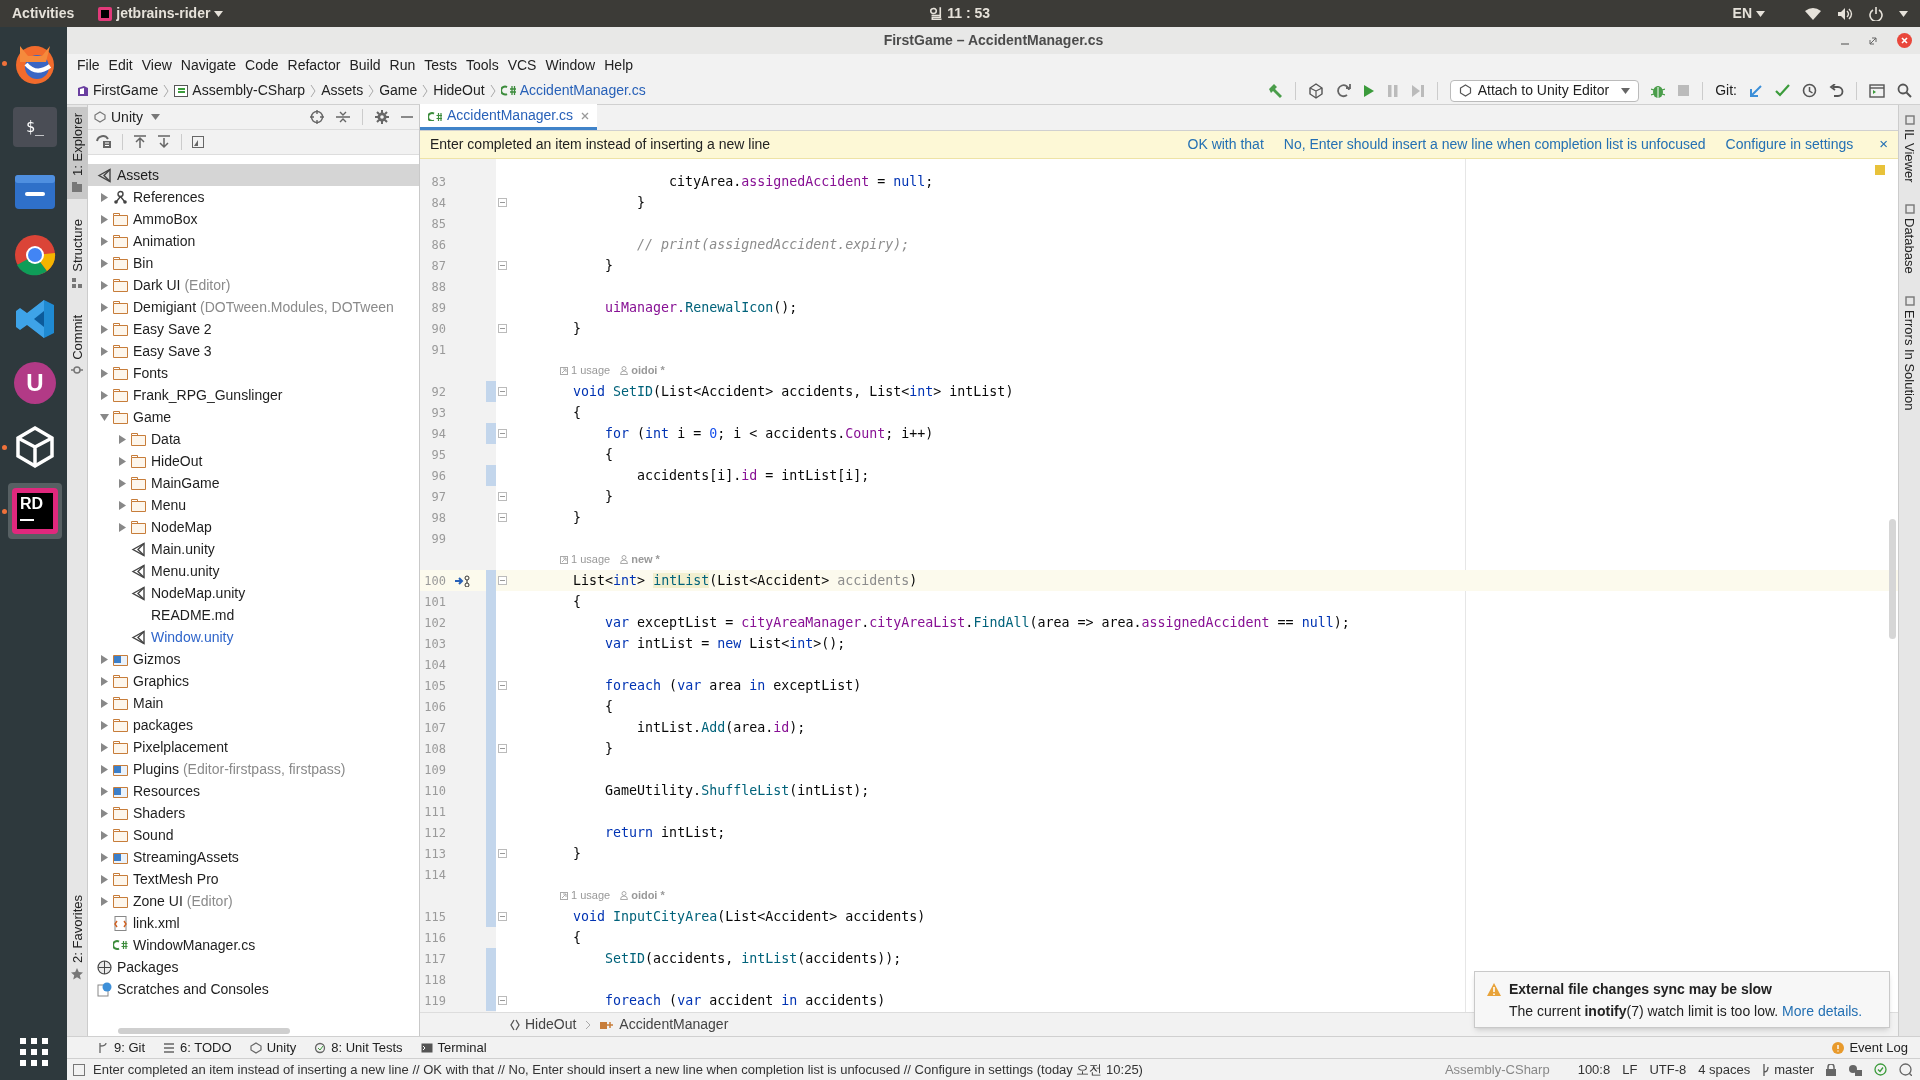  What do you see at coordinates (164, 142) in the screenshot?
I see `expand-down-icon` at bounding box center [164, 142].